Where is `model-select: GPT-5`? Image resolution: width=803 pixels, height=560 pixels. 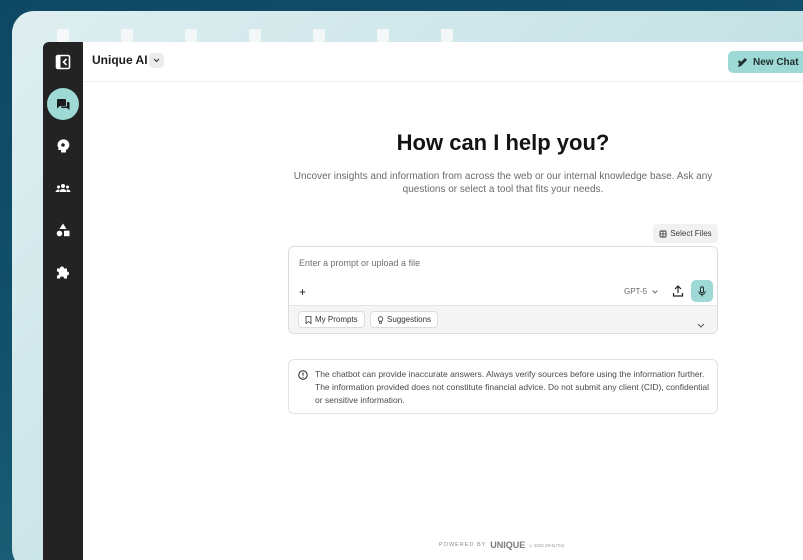
model-select: GPT-5 is located at coordinates (641, 291).